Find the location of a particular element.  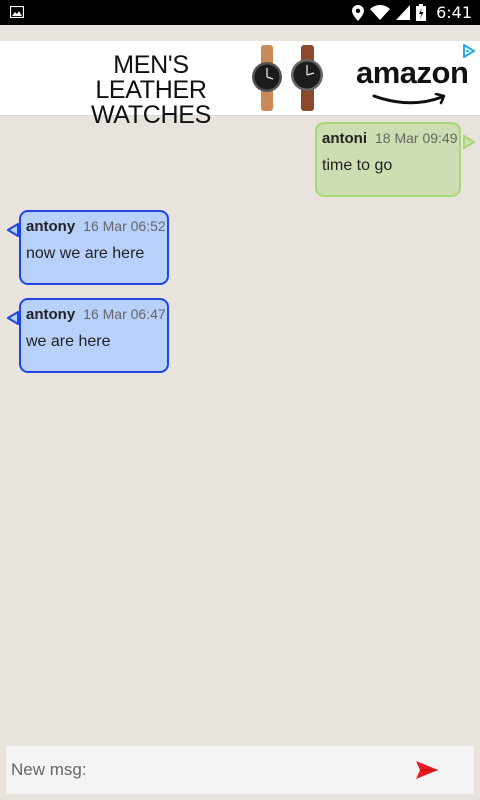

amazon-smile-logo is located at coordinates (409, 99).